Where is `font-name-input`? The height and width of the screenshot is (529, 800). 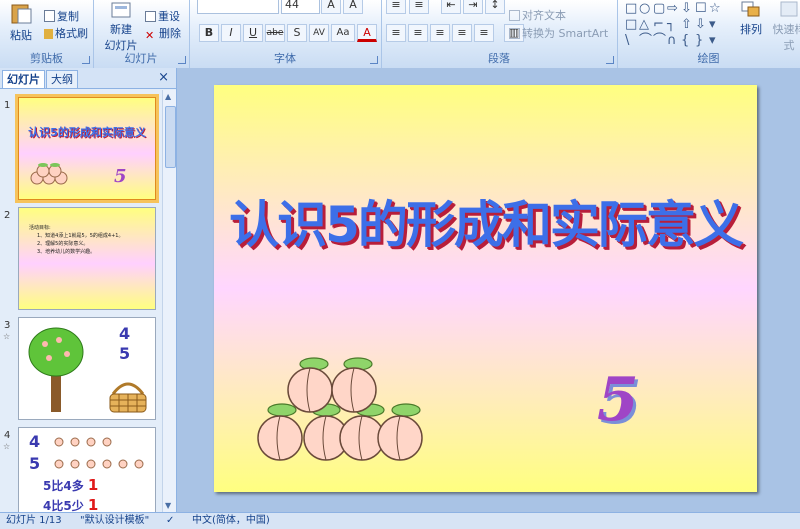
font-name-input is located at coordinates (238, 7).